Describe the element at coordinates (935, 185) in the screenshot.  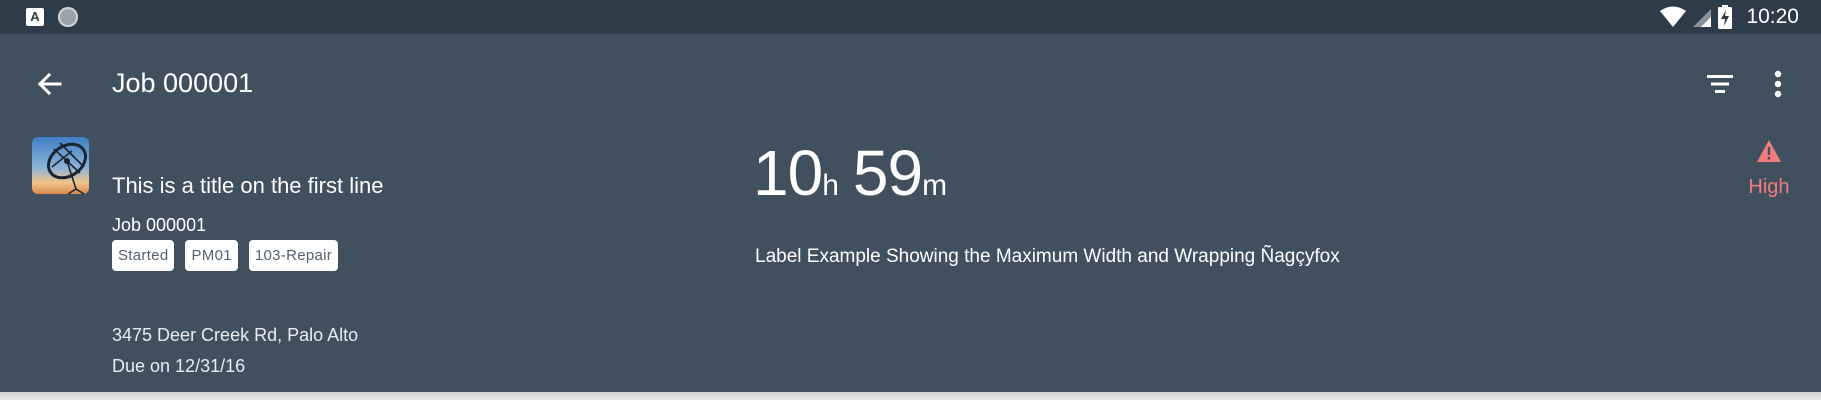
I see `kpi-minutes-unit: m` at that location.